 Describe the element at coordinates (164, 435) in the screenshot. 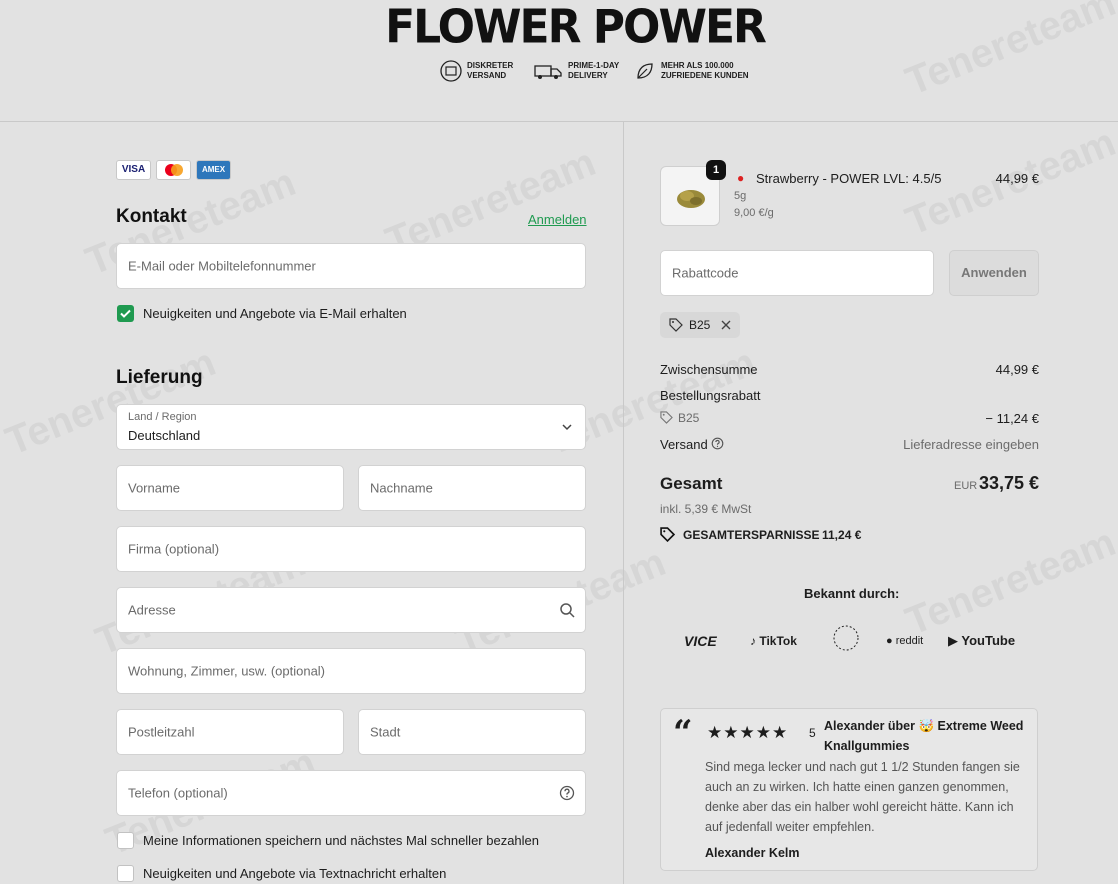

I see `country-value: Deutschland` at that location.